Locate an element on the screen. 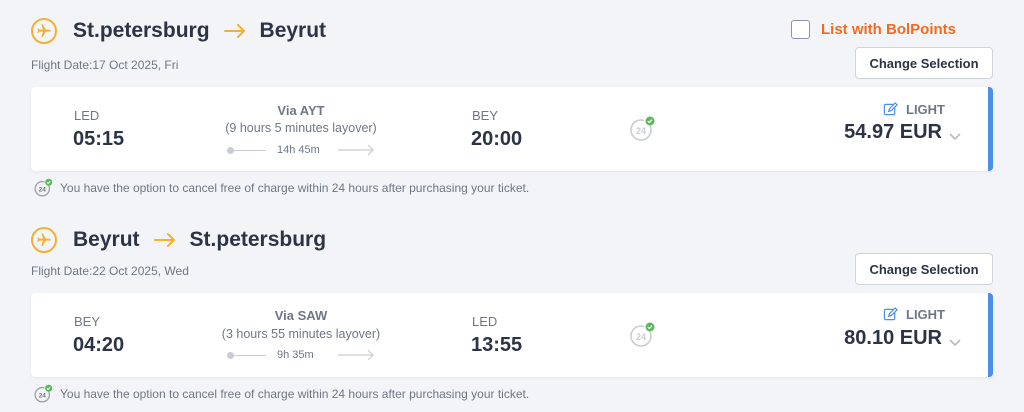  arrival-code: LED is located at coordinates (485, 321).